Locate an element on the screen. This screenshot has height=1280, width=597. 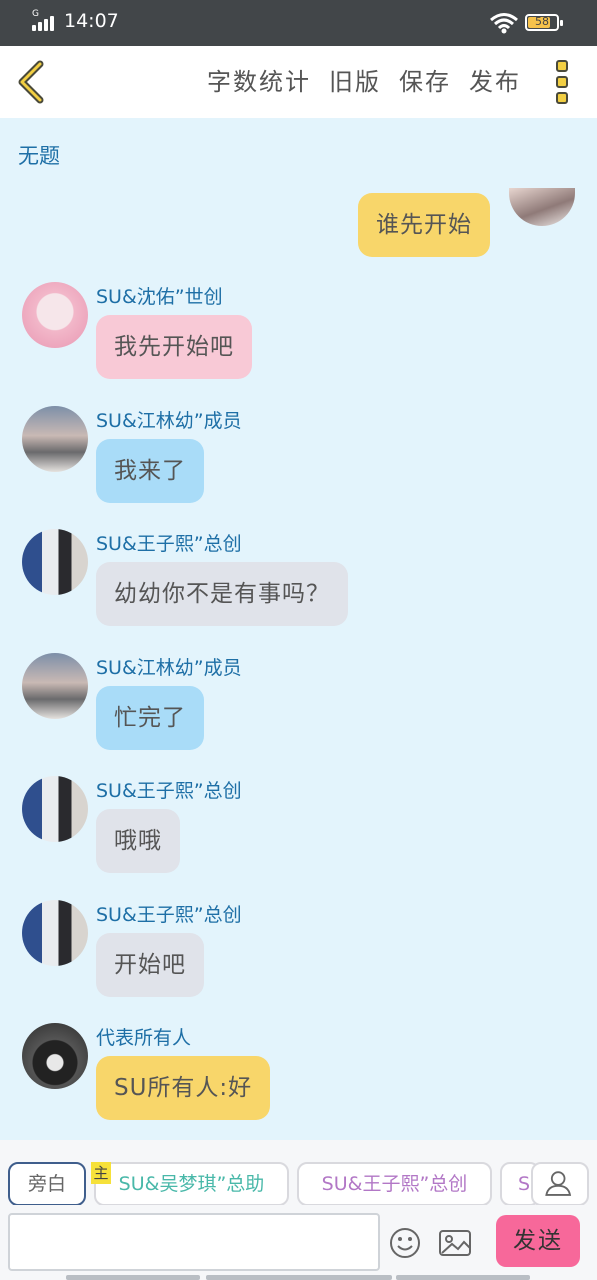
role-chip: SU&王子熙”总创 is located at coordinates (394, 1184).